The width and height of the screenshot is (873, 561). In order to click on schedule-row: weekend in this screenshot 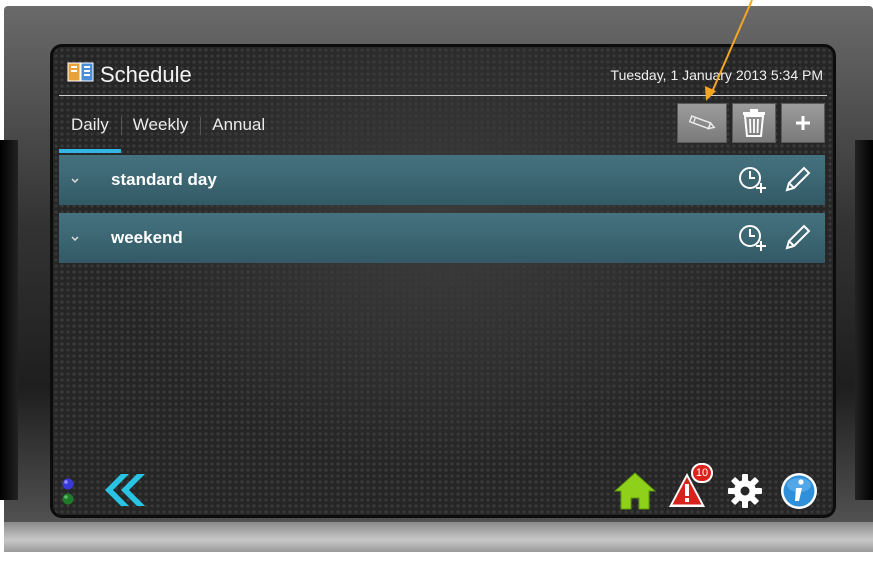, I will do `click(442, 238)`.